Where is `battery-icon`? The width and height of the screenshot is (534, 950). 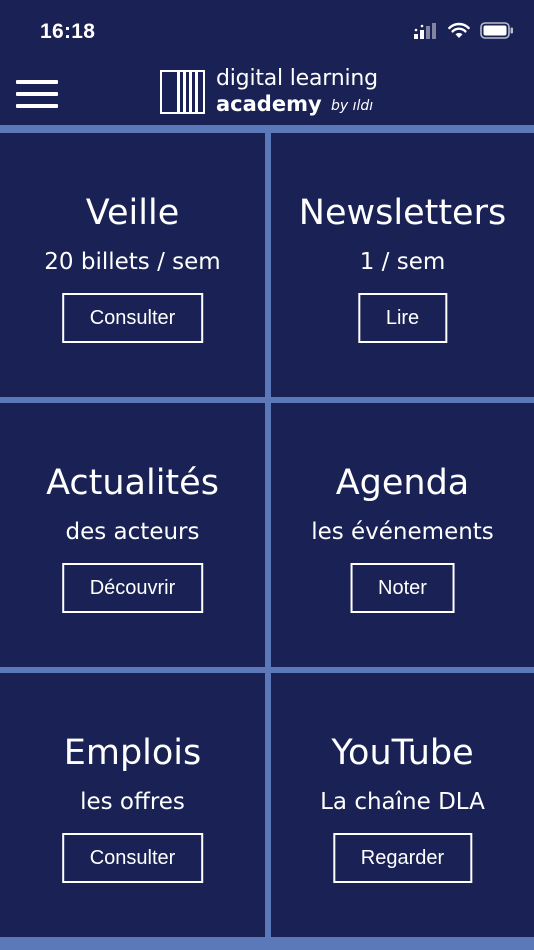 battery-icon is located at coordinates (496, 30).